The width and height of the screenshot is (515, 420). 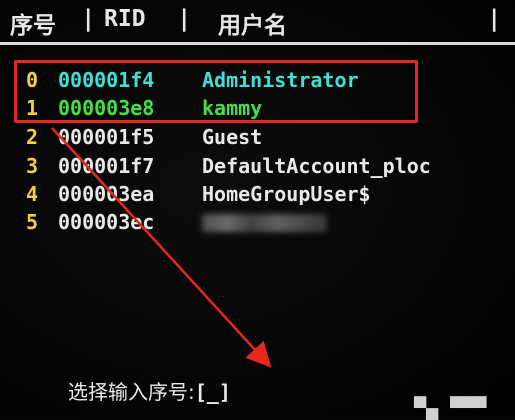 What do you see at coordinates (213, 392) in the screenshot?
I see `prompt-input: [_]` at bounding box center [213, 392].